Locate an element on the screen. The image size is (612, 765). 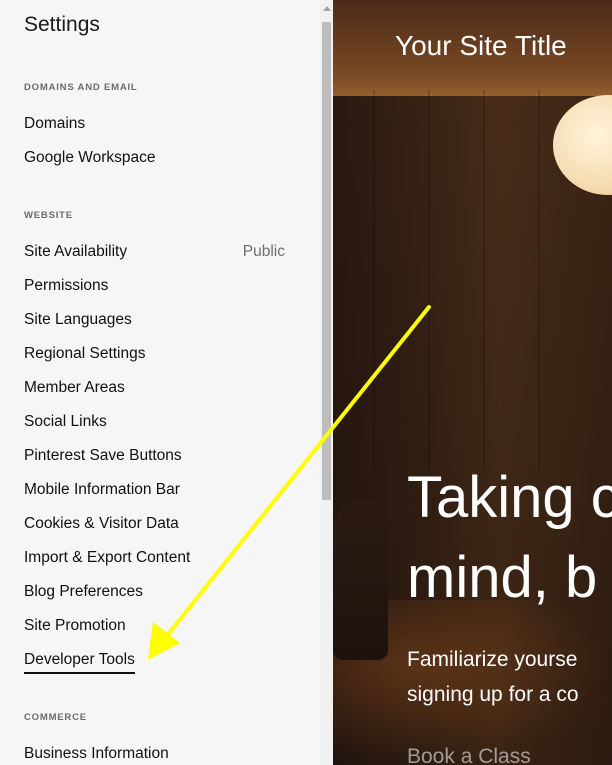
hero-subtitle-line: Familiarize yourse is located at coordinates (492, 659).